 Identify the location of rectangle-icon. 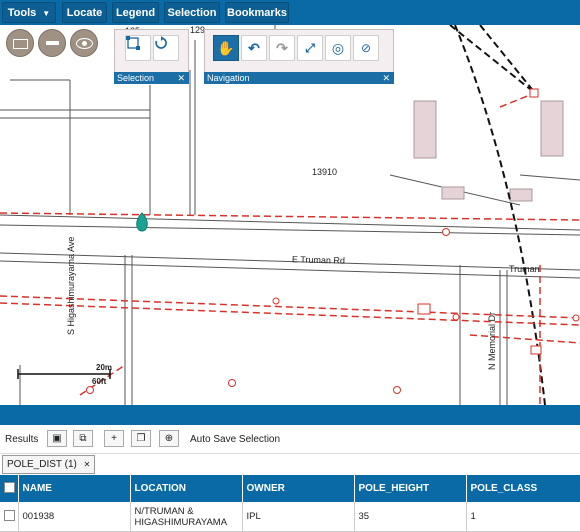
(20, 44).